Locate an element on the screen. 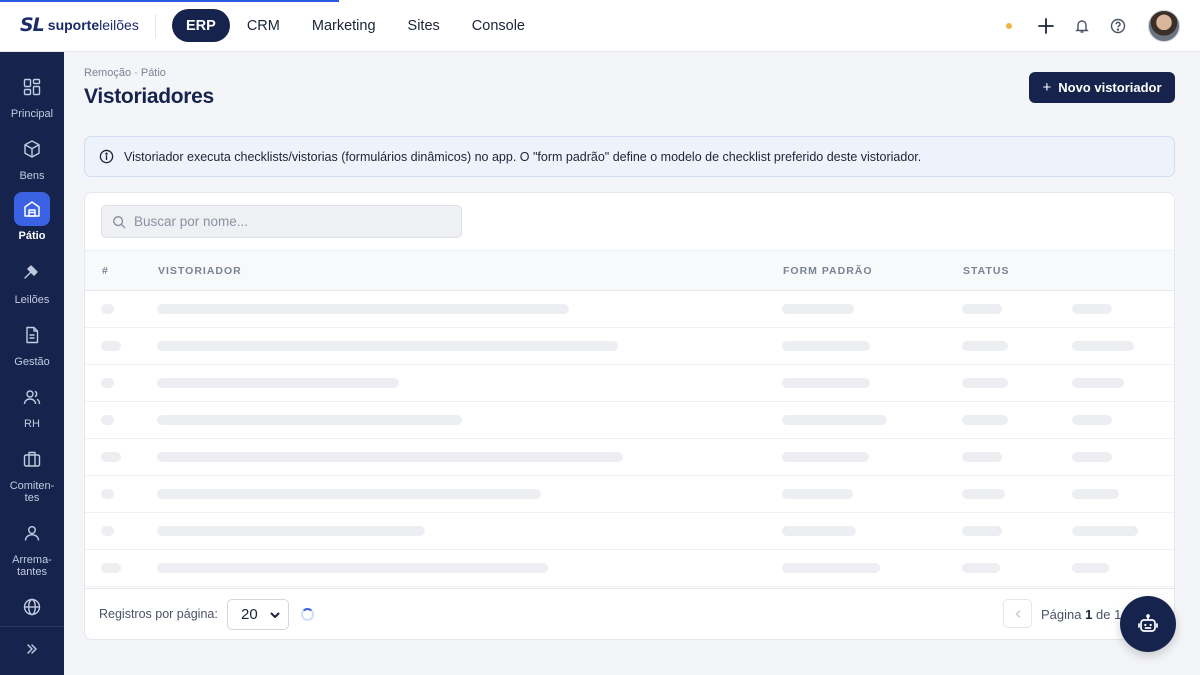 This screenshot has width=1200, height=675. column-header-status: STATUS is located at coordinates (986, 271).